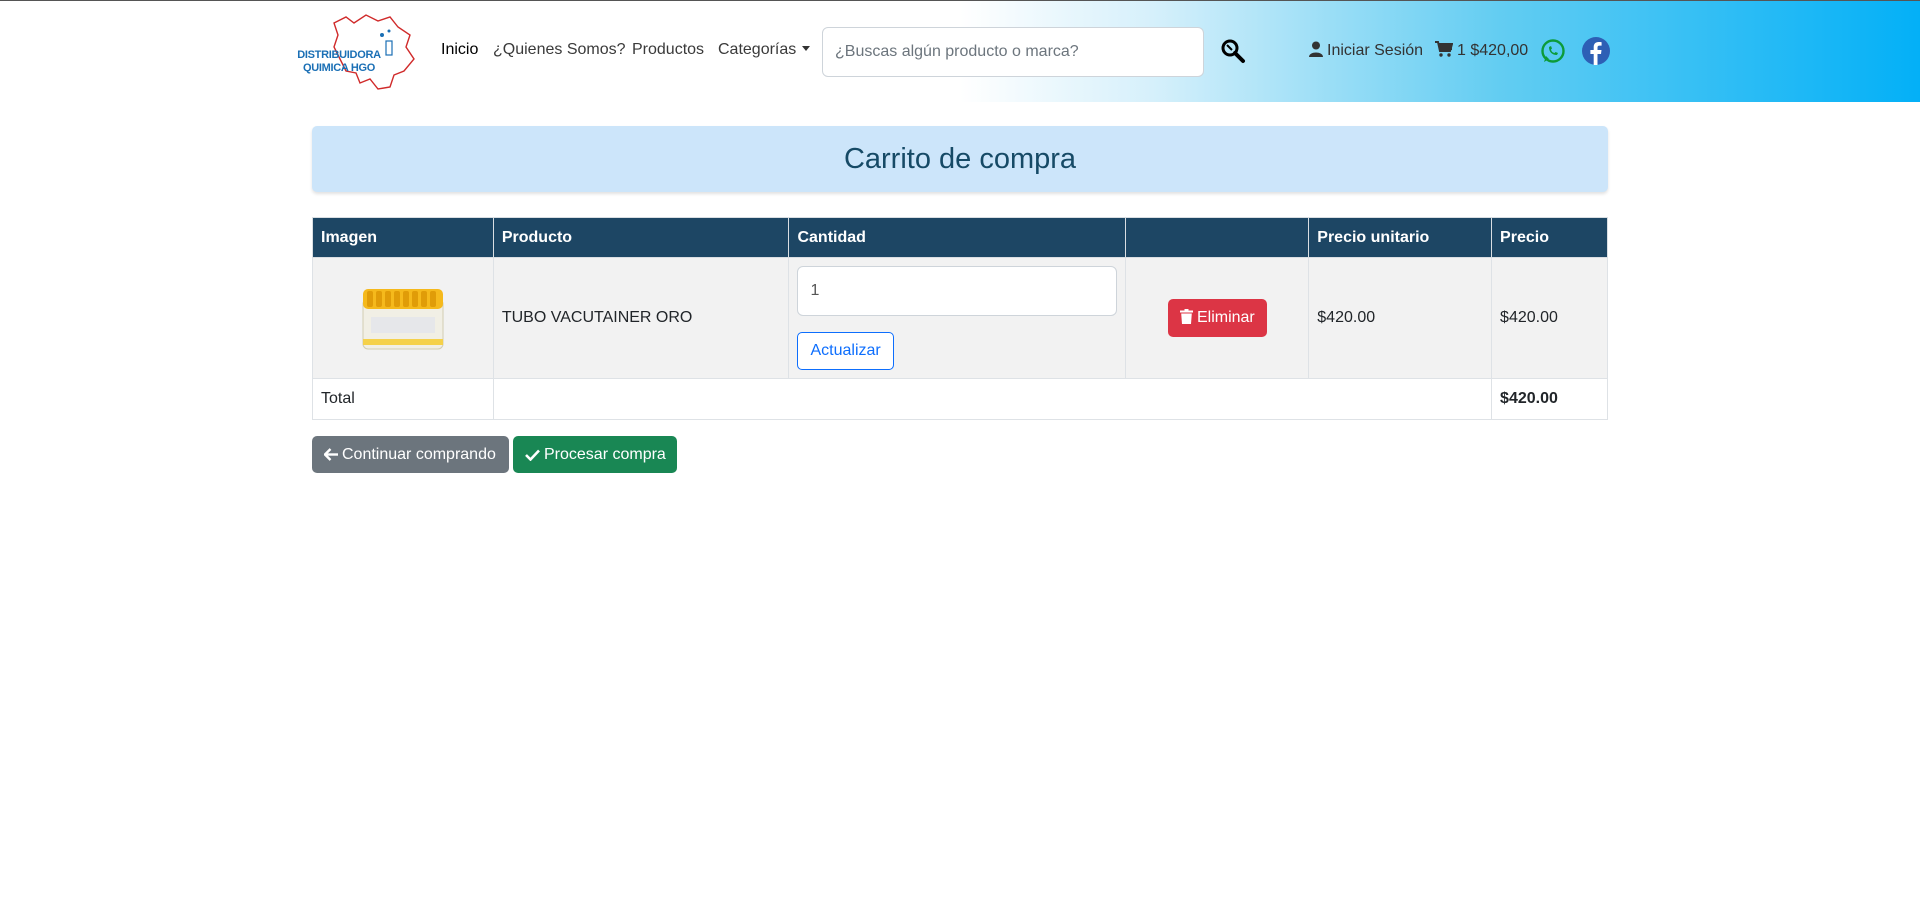 The image size is (1920, 909). Describe the element at coordinates (339, 61) in the screenshot. I see `logo-text: DISTRIBUIDORA QUIMICA HGO` at that location.